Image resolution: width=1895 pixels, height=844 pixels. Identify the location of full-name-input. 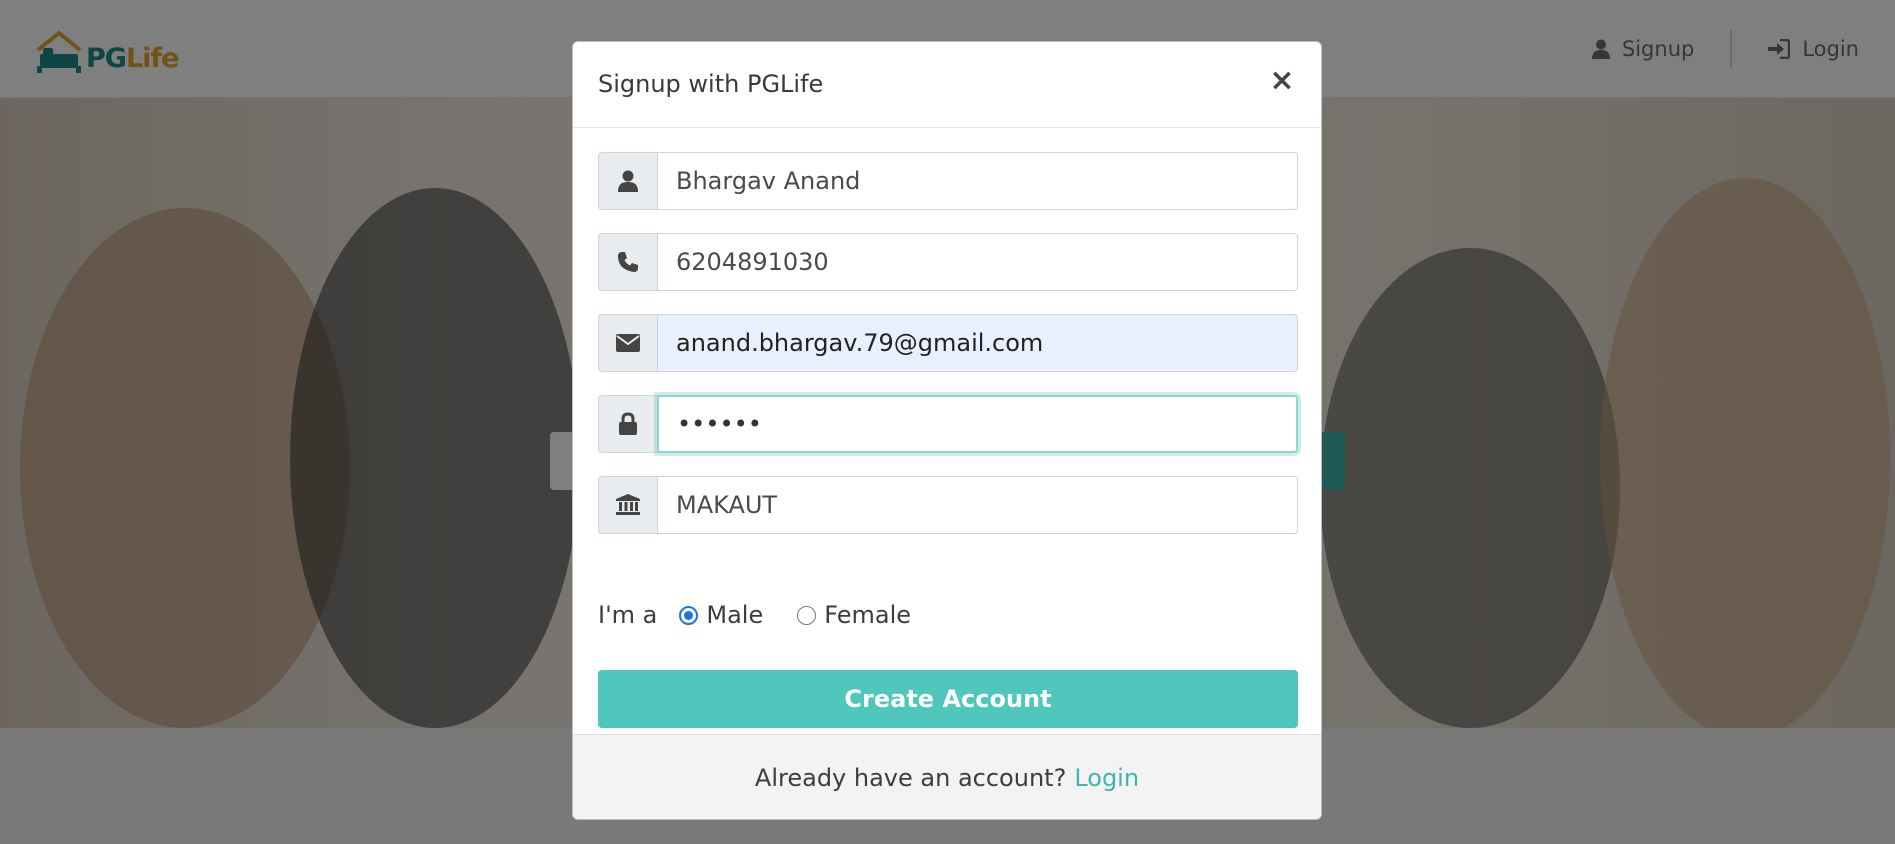
(977, 181).